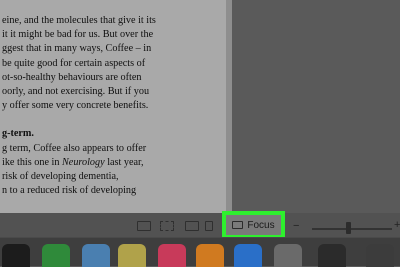 The image size is (400, 267). Describe the element at coordinates (16, 255) in the screenshot. I see `dock-app-1-icon` at that location.